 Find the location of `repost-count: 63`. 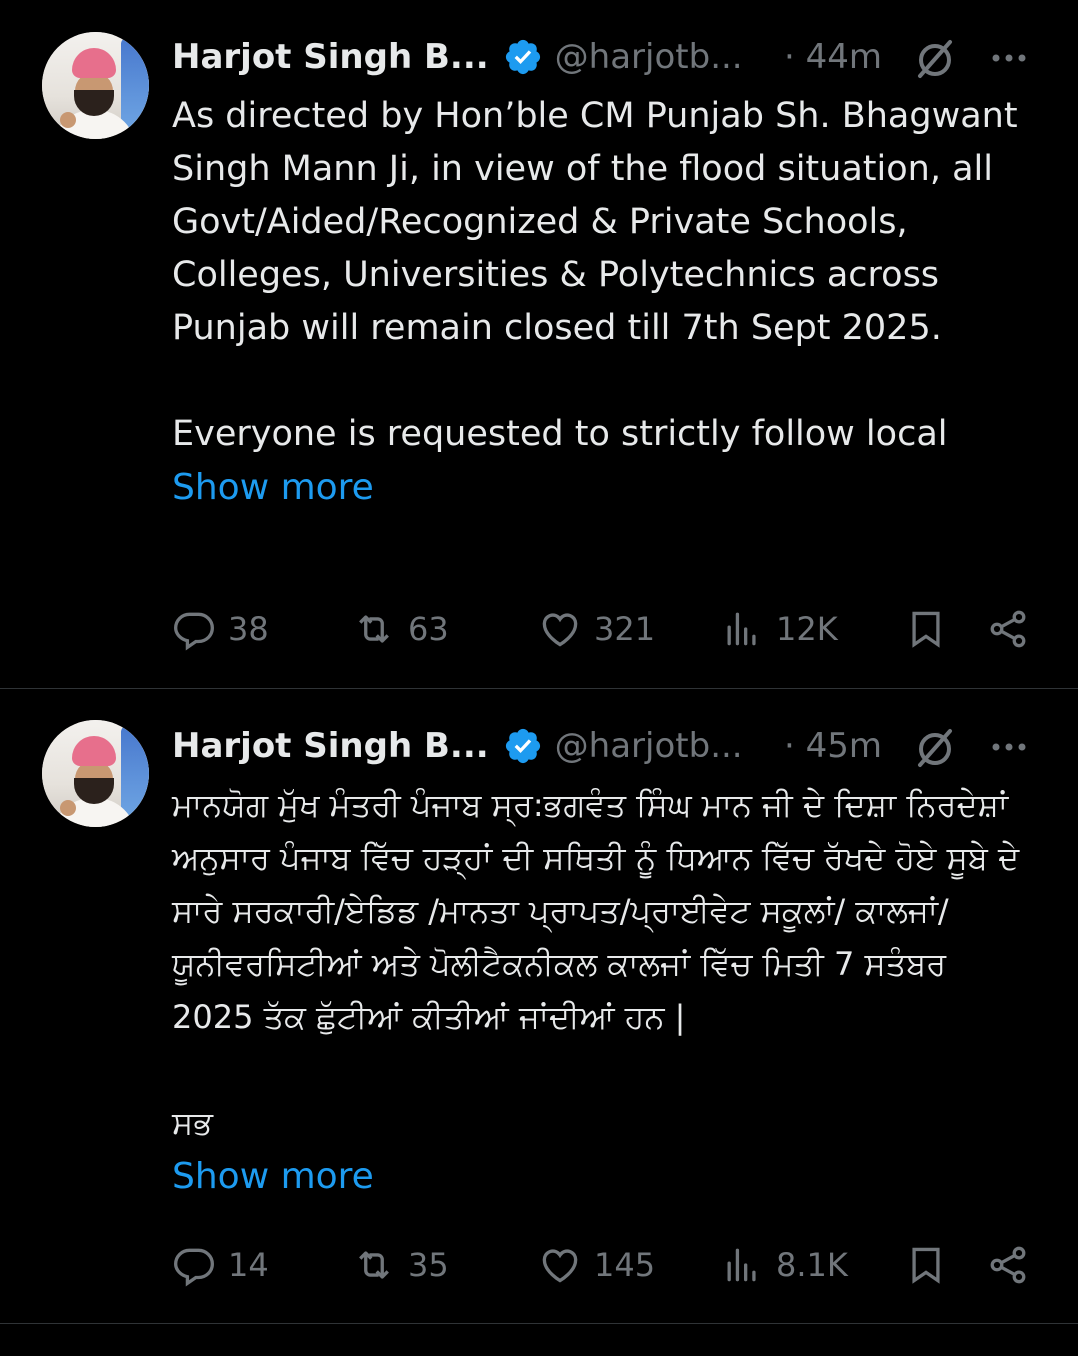

repost-count: 63 is located at coordinates (428, 629).